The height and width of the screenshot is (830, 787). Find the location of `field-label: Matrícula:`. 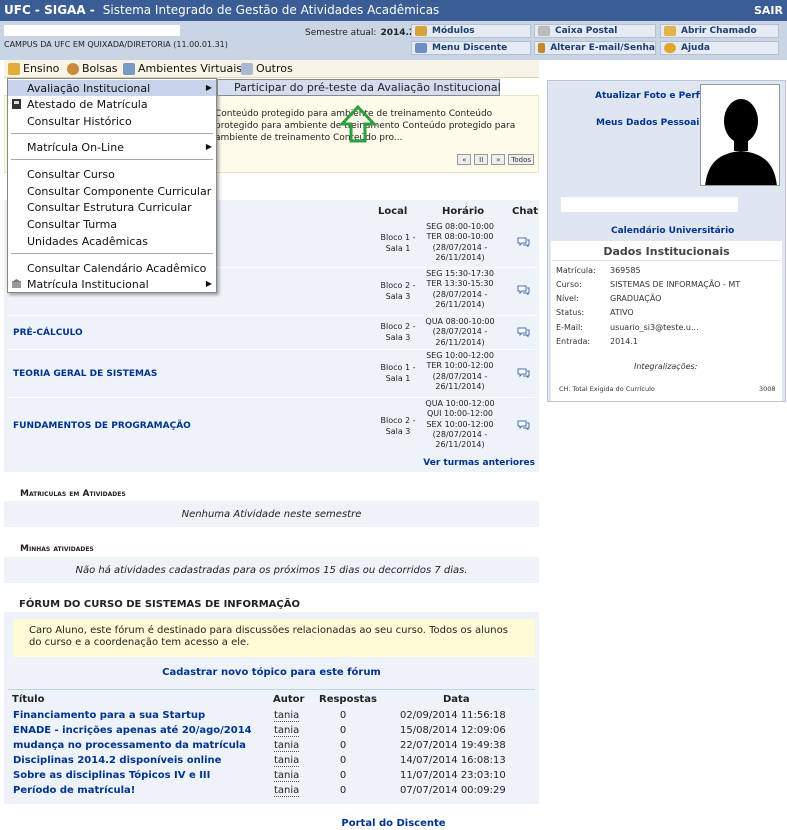

field-label: Matrícula: is located at coordinates (576, 270).